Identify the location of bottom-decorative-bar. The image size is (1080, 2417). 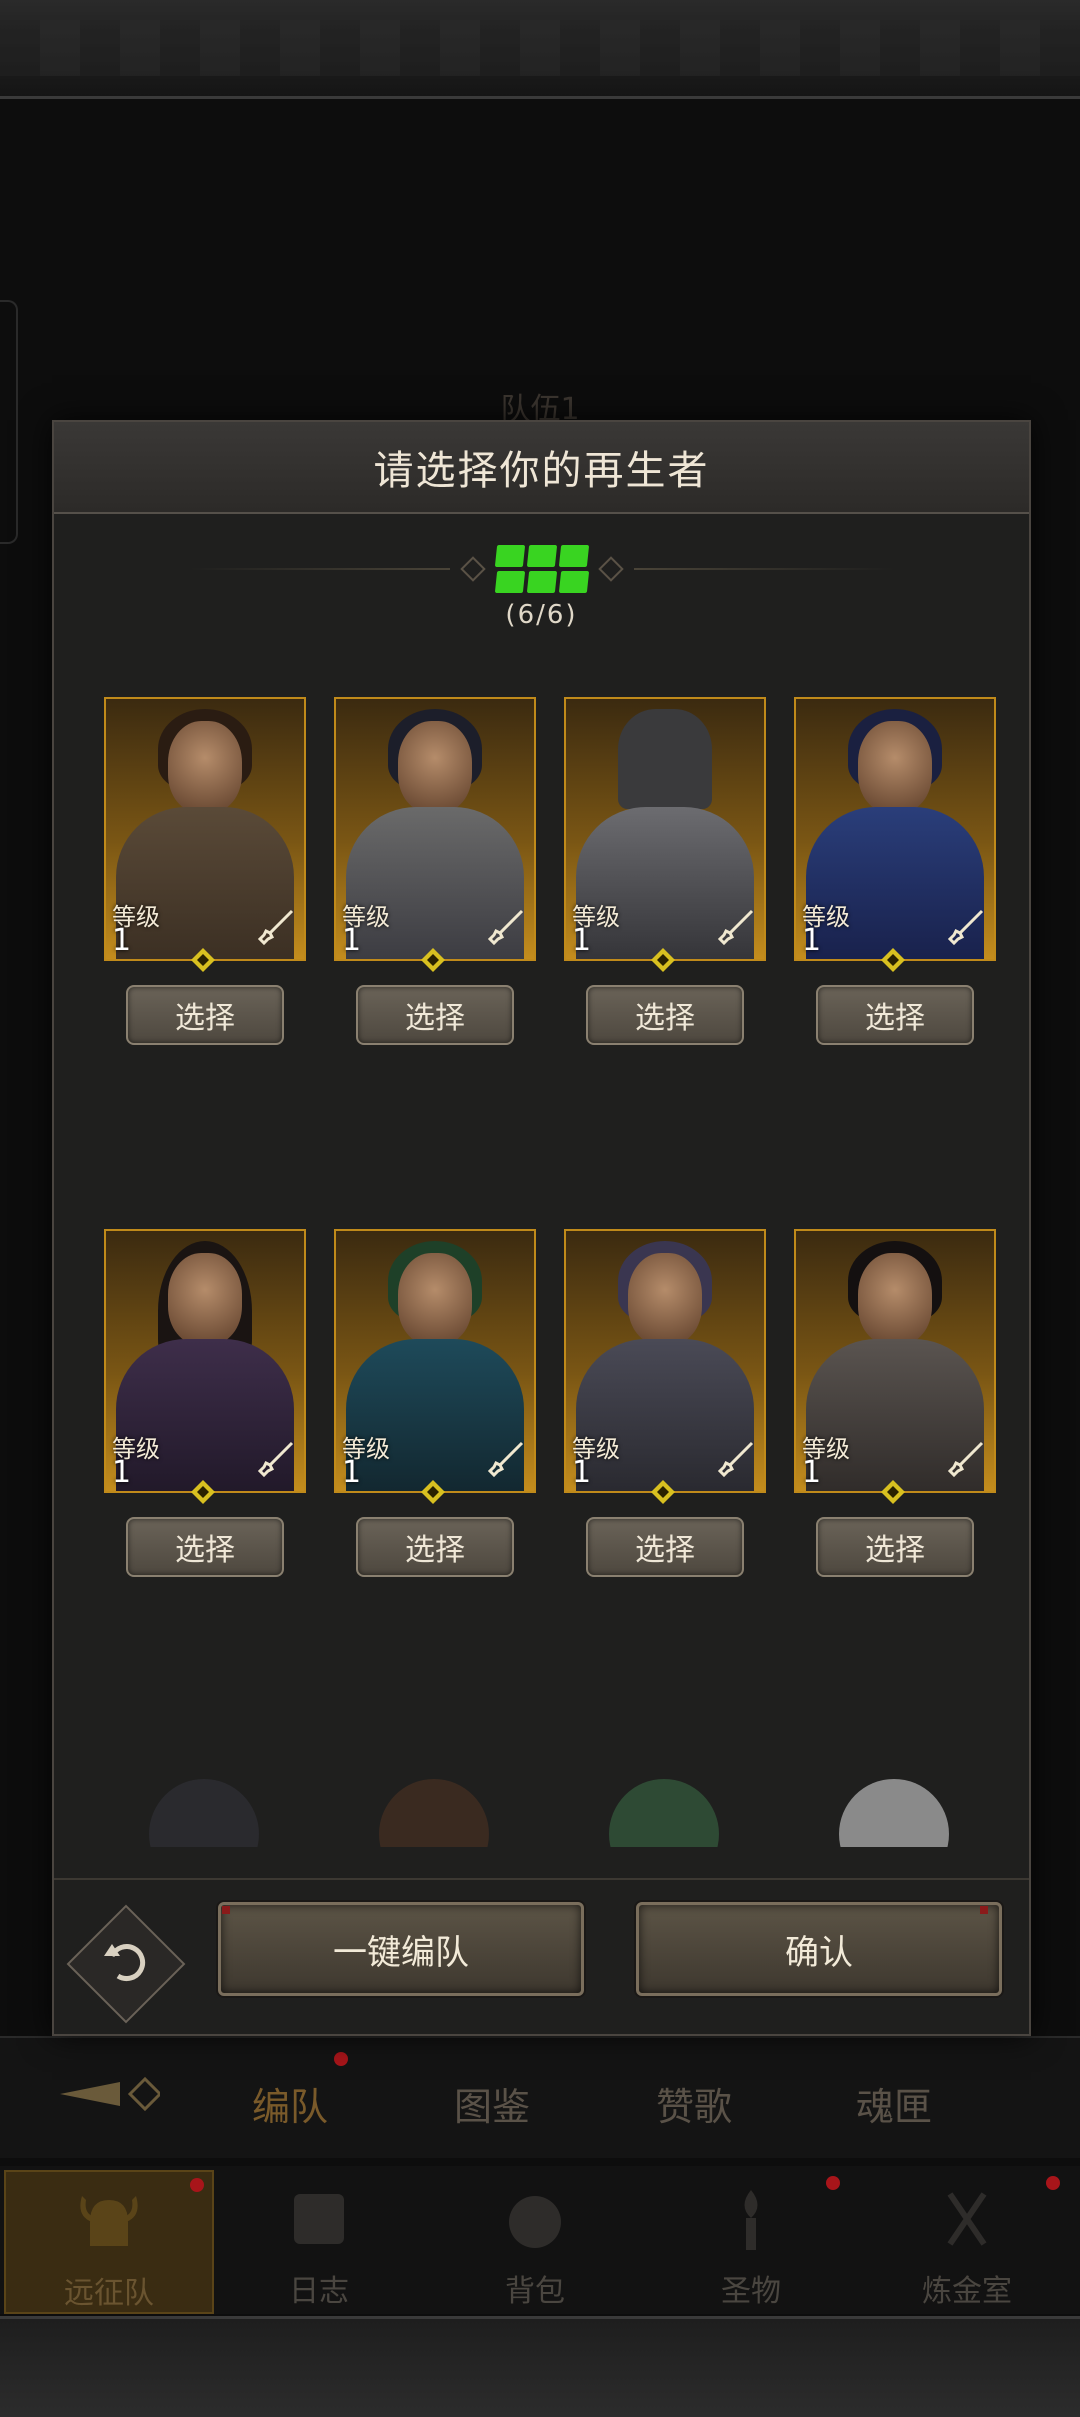
(540, 2366).